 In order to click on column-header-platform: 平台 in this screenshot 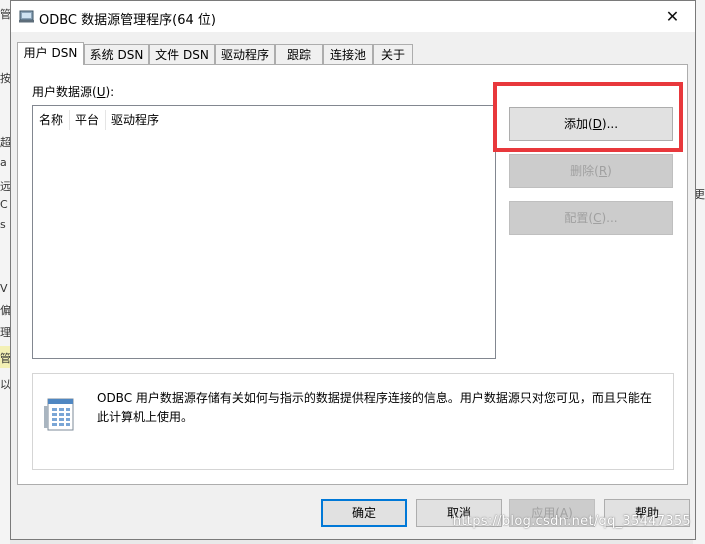, I will do `click(84, 120)`.